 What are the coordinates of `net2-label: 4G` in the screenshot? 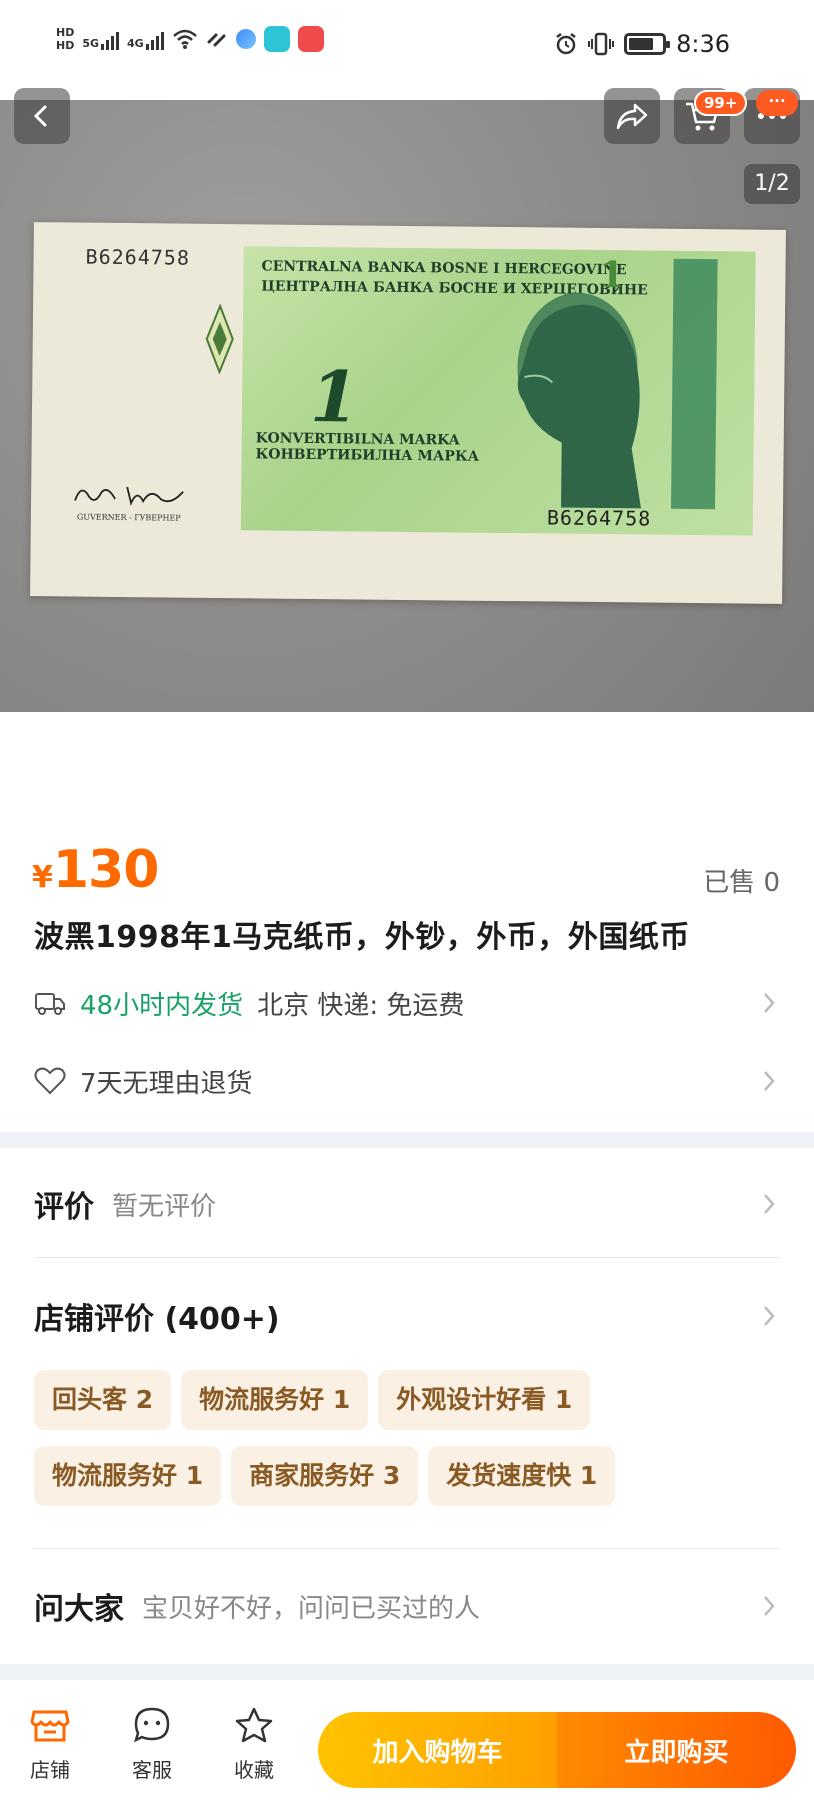 It's located at (135, 43).